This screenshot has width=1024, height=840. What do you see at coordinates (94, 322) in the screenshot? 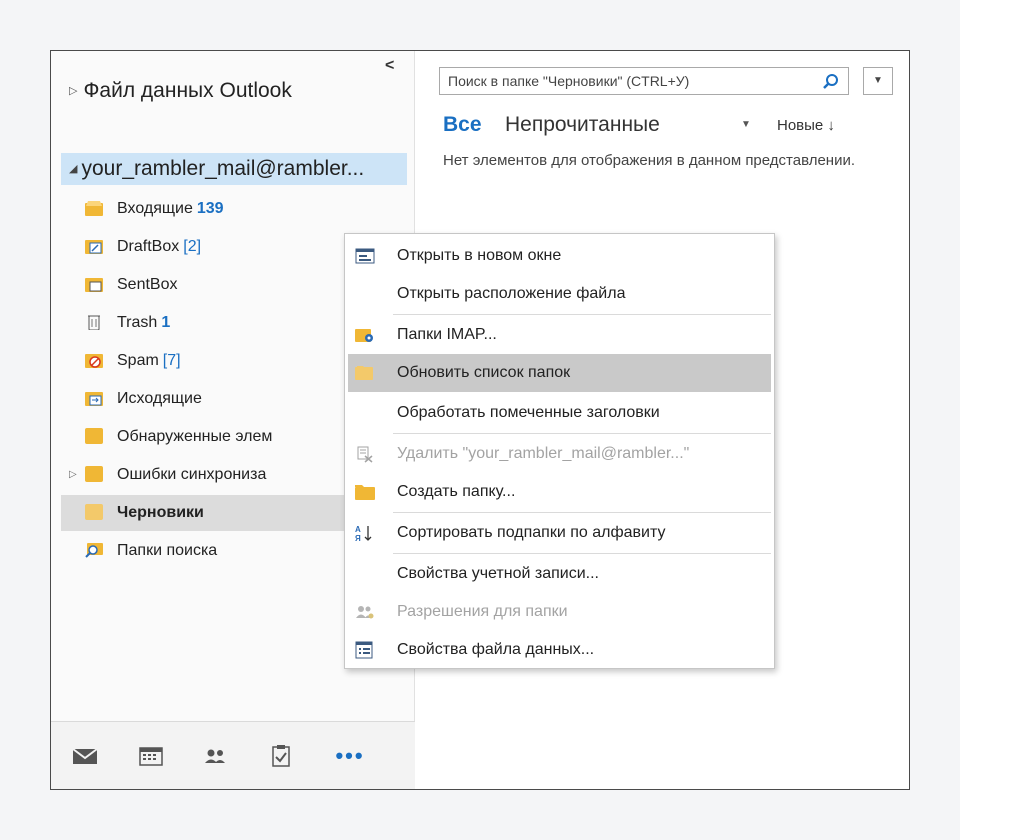
I see `trash-icon` at bounding box center [94, 322].